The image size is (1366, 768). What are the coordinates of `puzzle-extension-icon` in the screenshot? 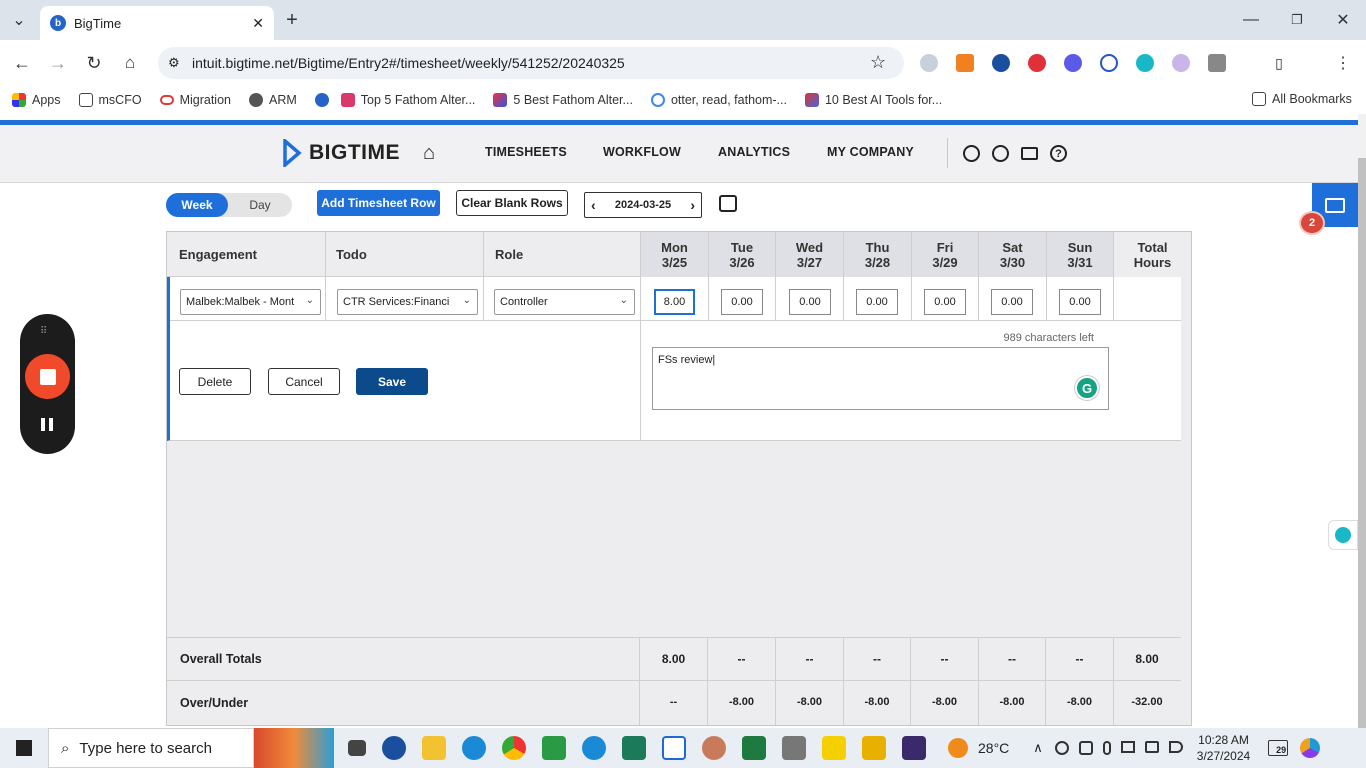 It's located at (1217, 63).